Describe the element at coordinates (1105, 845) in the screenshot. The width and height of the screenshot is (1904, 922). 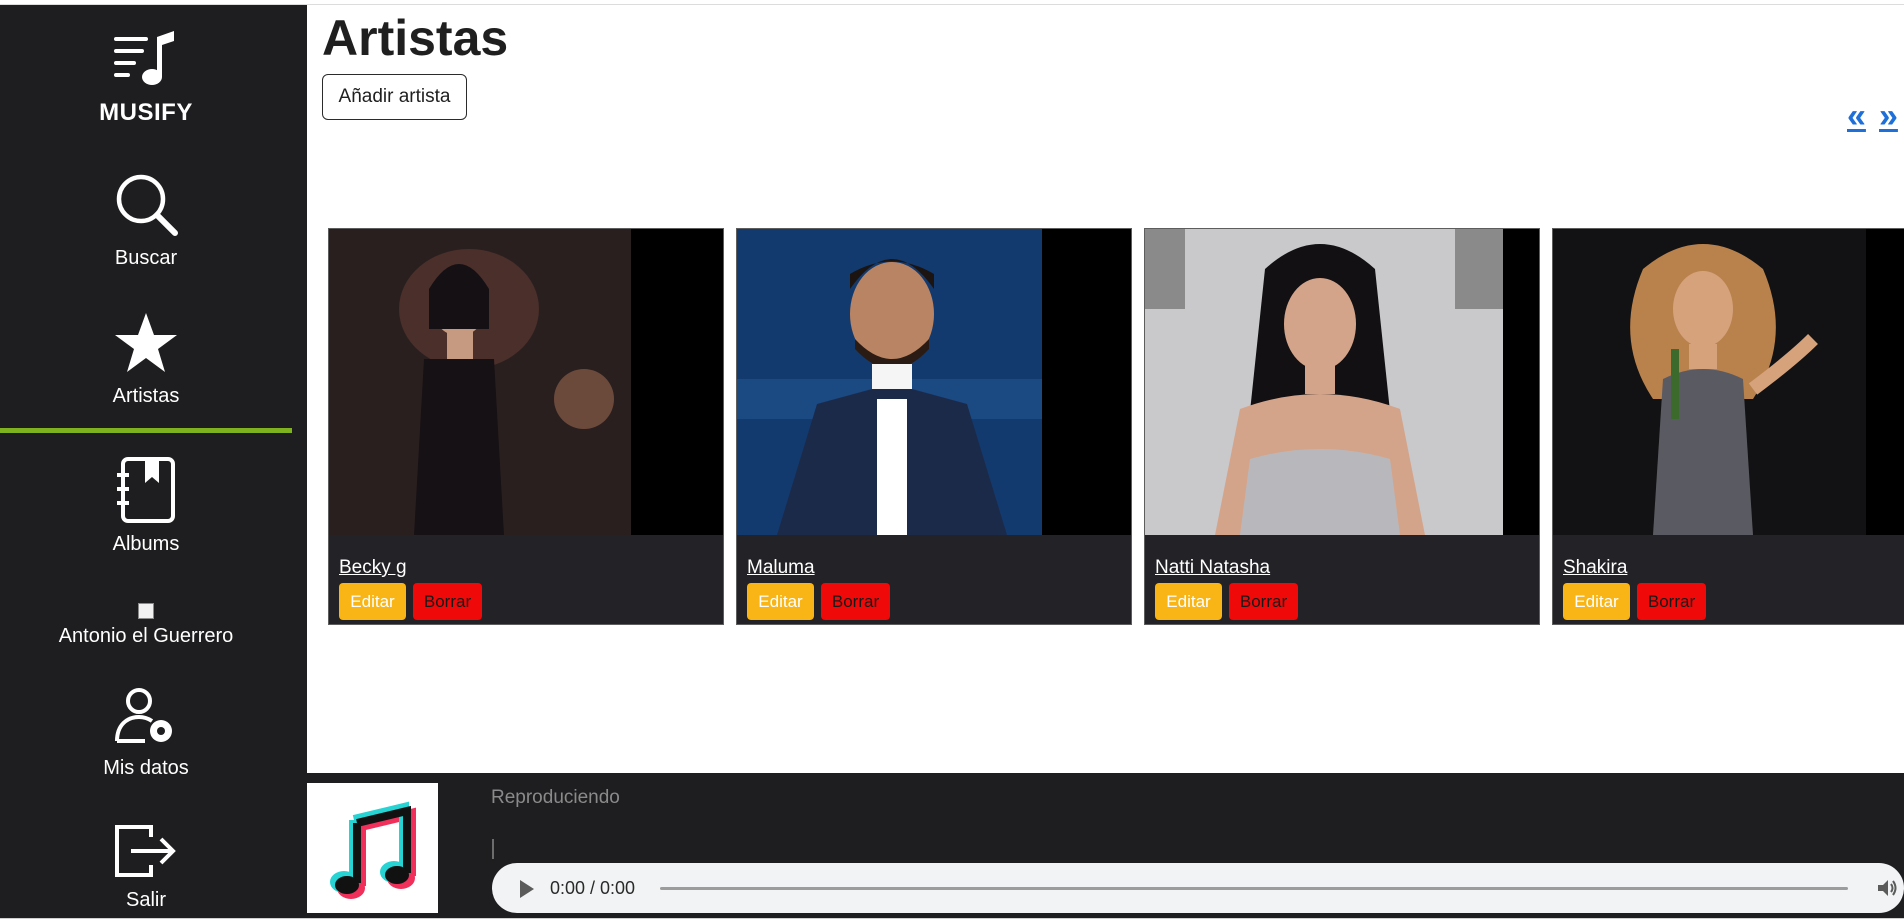
I see `player-bar: Reproduciendo 0:00 / 0:00` at that location.